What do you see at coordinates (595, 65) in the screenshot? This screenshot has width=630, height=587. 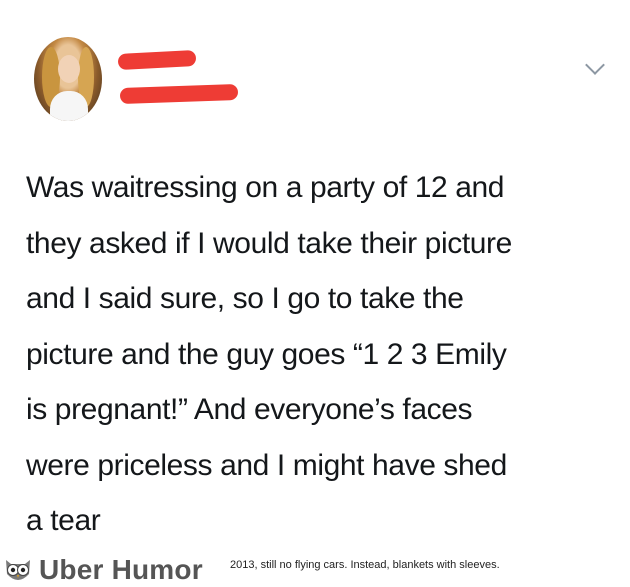 I see `chevron-down-icon` at bounding box center [595, 65].